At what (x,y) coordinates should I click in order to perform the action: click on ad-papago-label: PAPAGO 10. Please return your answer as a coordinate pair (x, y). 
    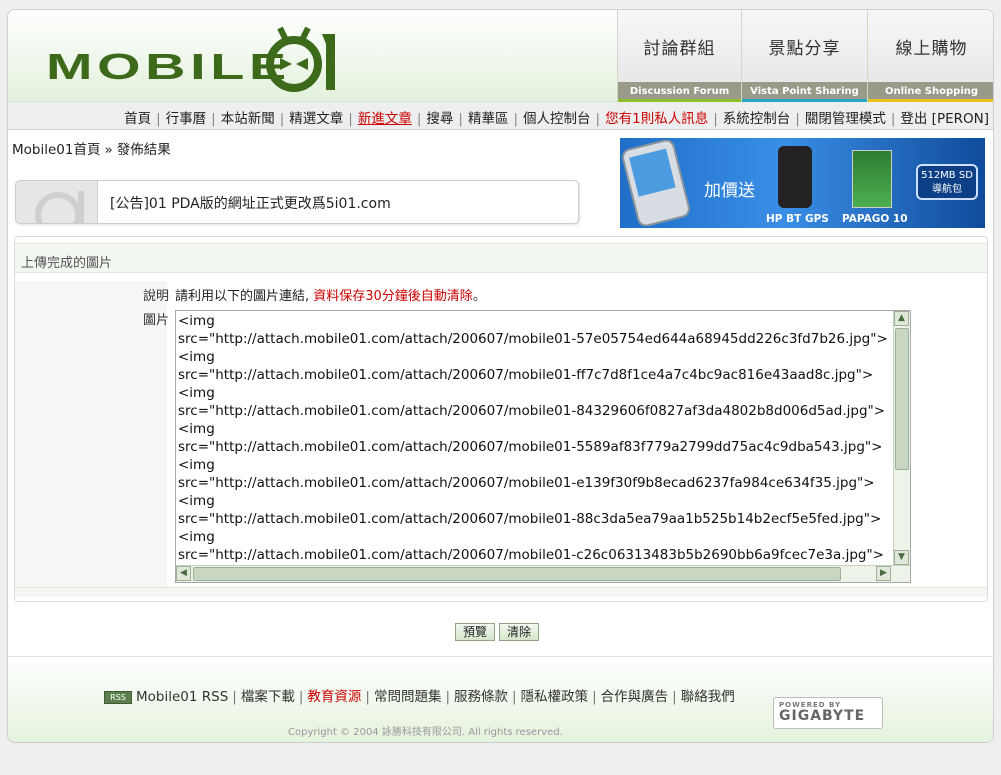
    Looking at the image, I should click on (875, 219).